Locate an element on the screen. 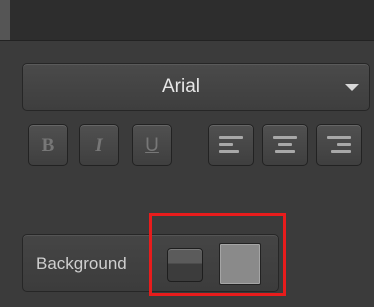  bold-icon: B is located at coordinates (48, 145).